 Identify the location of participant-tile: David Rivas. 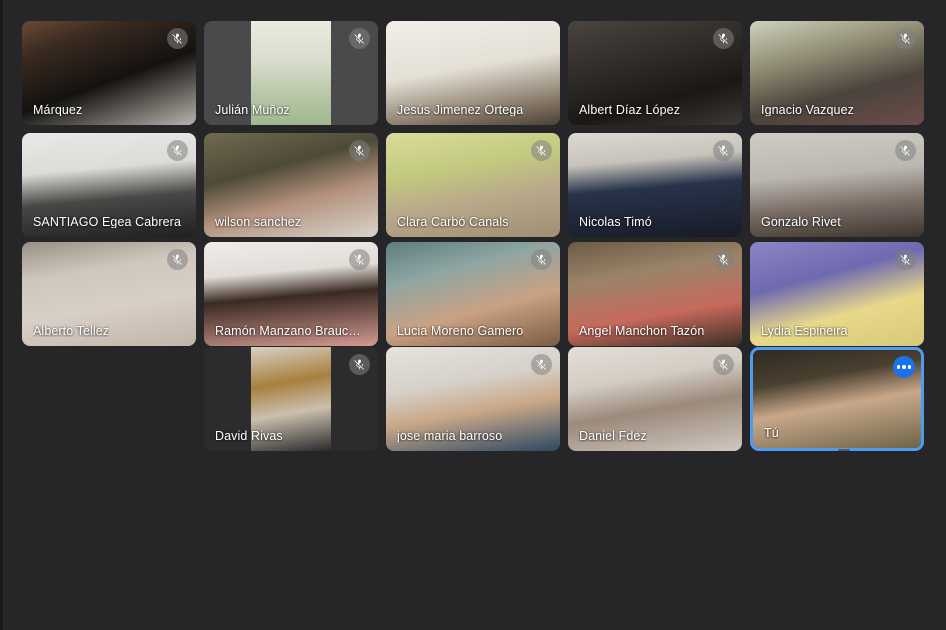
(291, 399).